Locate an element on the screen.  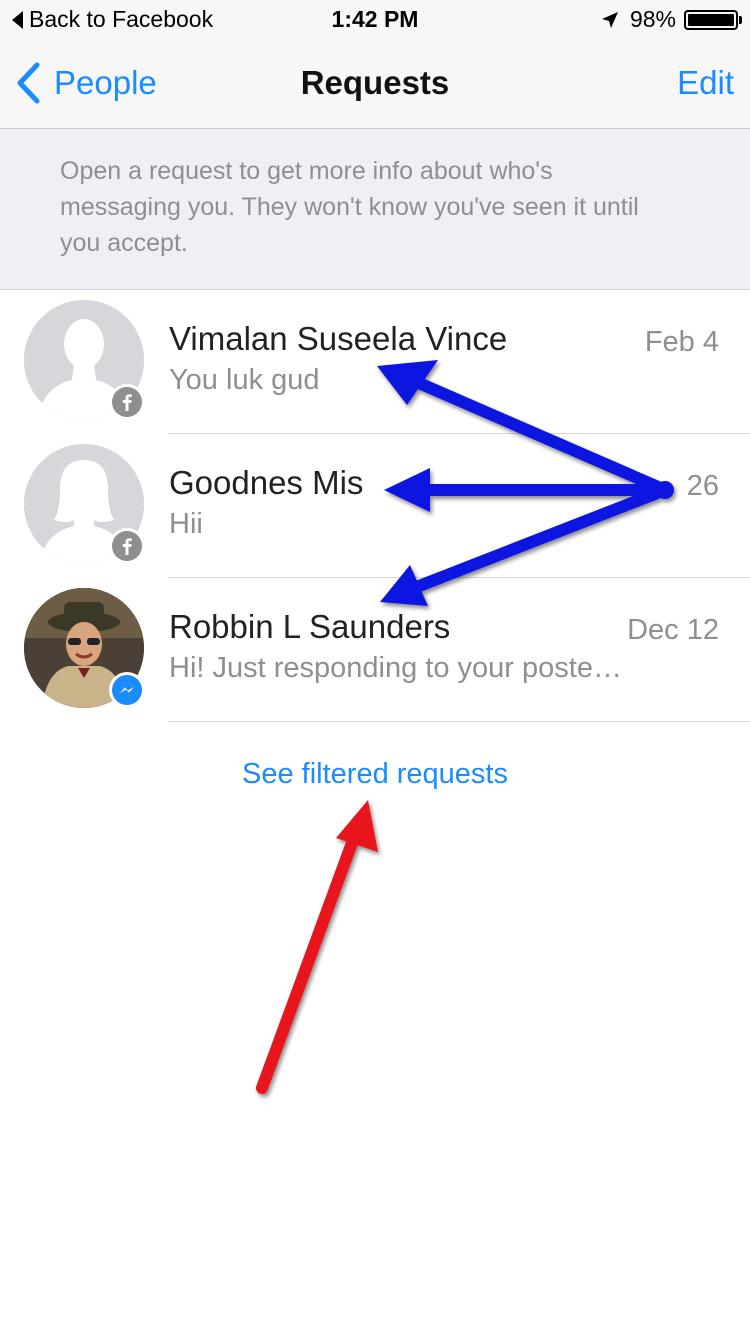
messenger-icon is located at coordinates (127, 690).